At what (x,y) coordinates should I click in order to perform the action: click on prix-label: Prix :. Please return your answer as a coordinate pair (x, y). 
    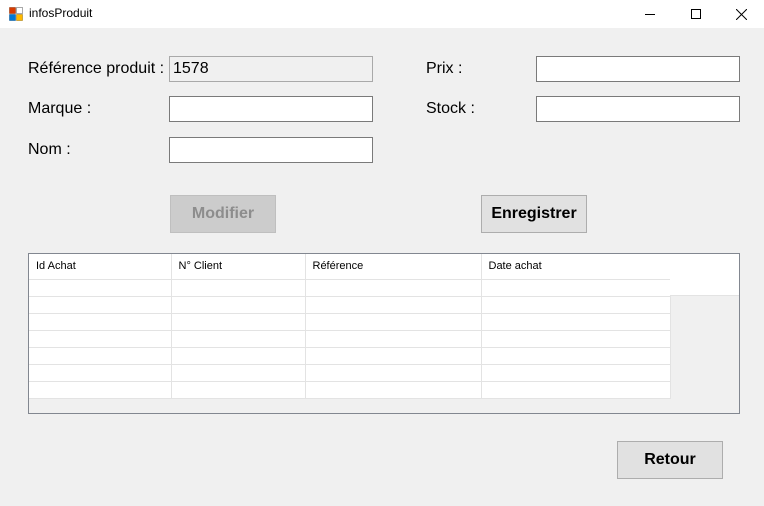
    Looking at the image, I should click on (444, 68).